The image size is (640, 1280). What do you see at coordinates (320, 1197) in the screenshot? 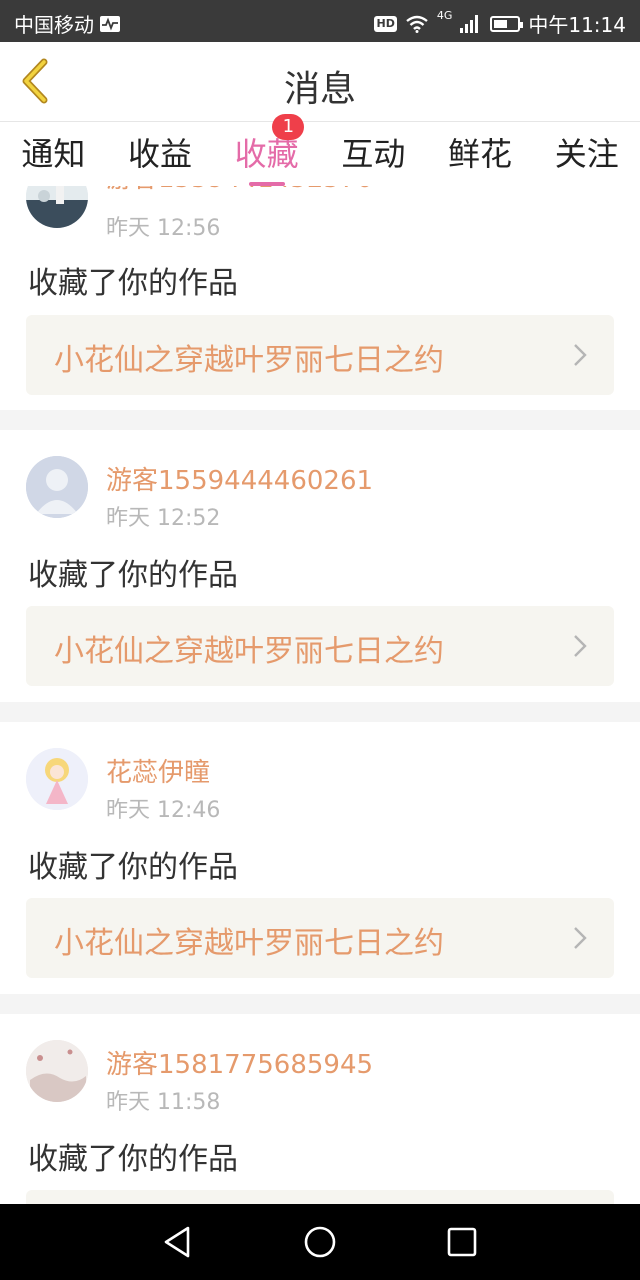
I see `work-link` at bounding box center [320, 1197].